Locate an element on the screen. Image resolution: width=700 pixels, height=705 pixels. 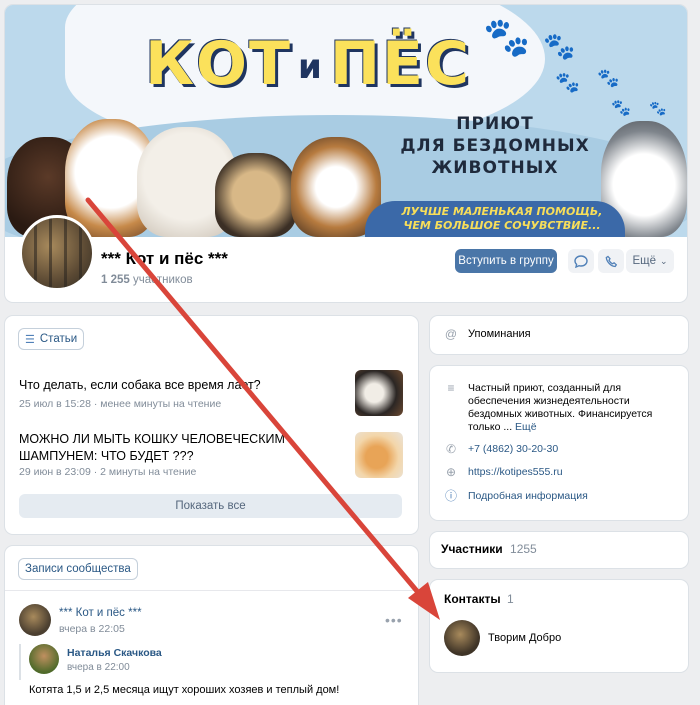
dog-image is located at coordinates (256, 195).